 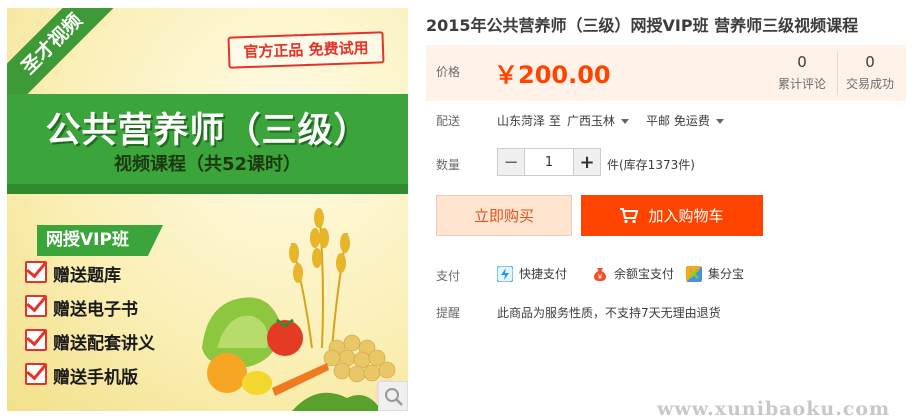 I want to click on payment-method-jifenbao: 集分宝, so click(x=715, y=273).